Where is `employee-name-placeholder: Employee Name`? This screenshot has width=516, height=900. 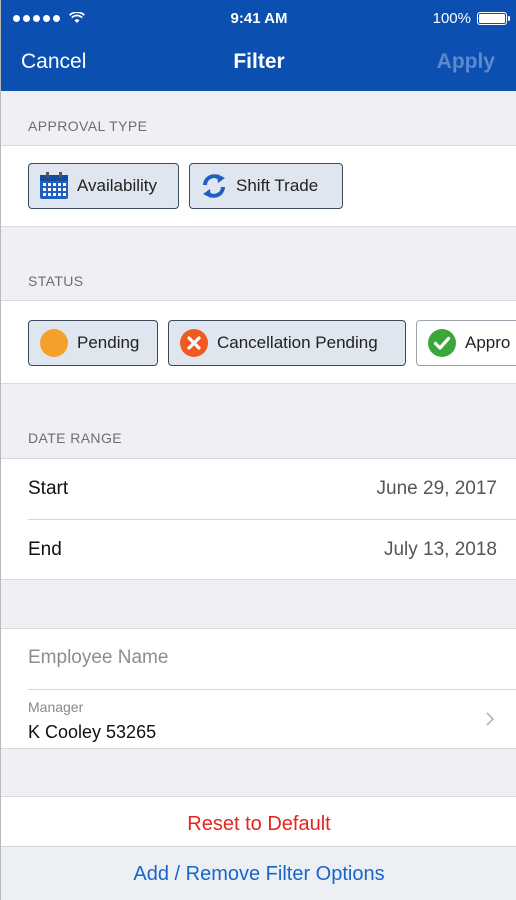
employee-name-placeholder: Employee Name is located at coordinates (98, 657).